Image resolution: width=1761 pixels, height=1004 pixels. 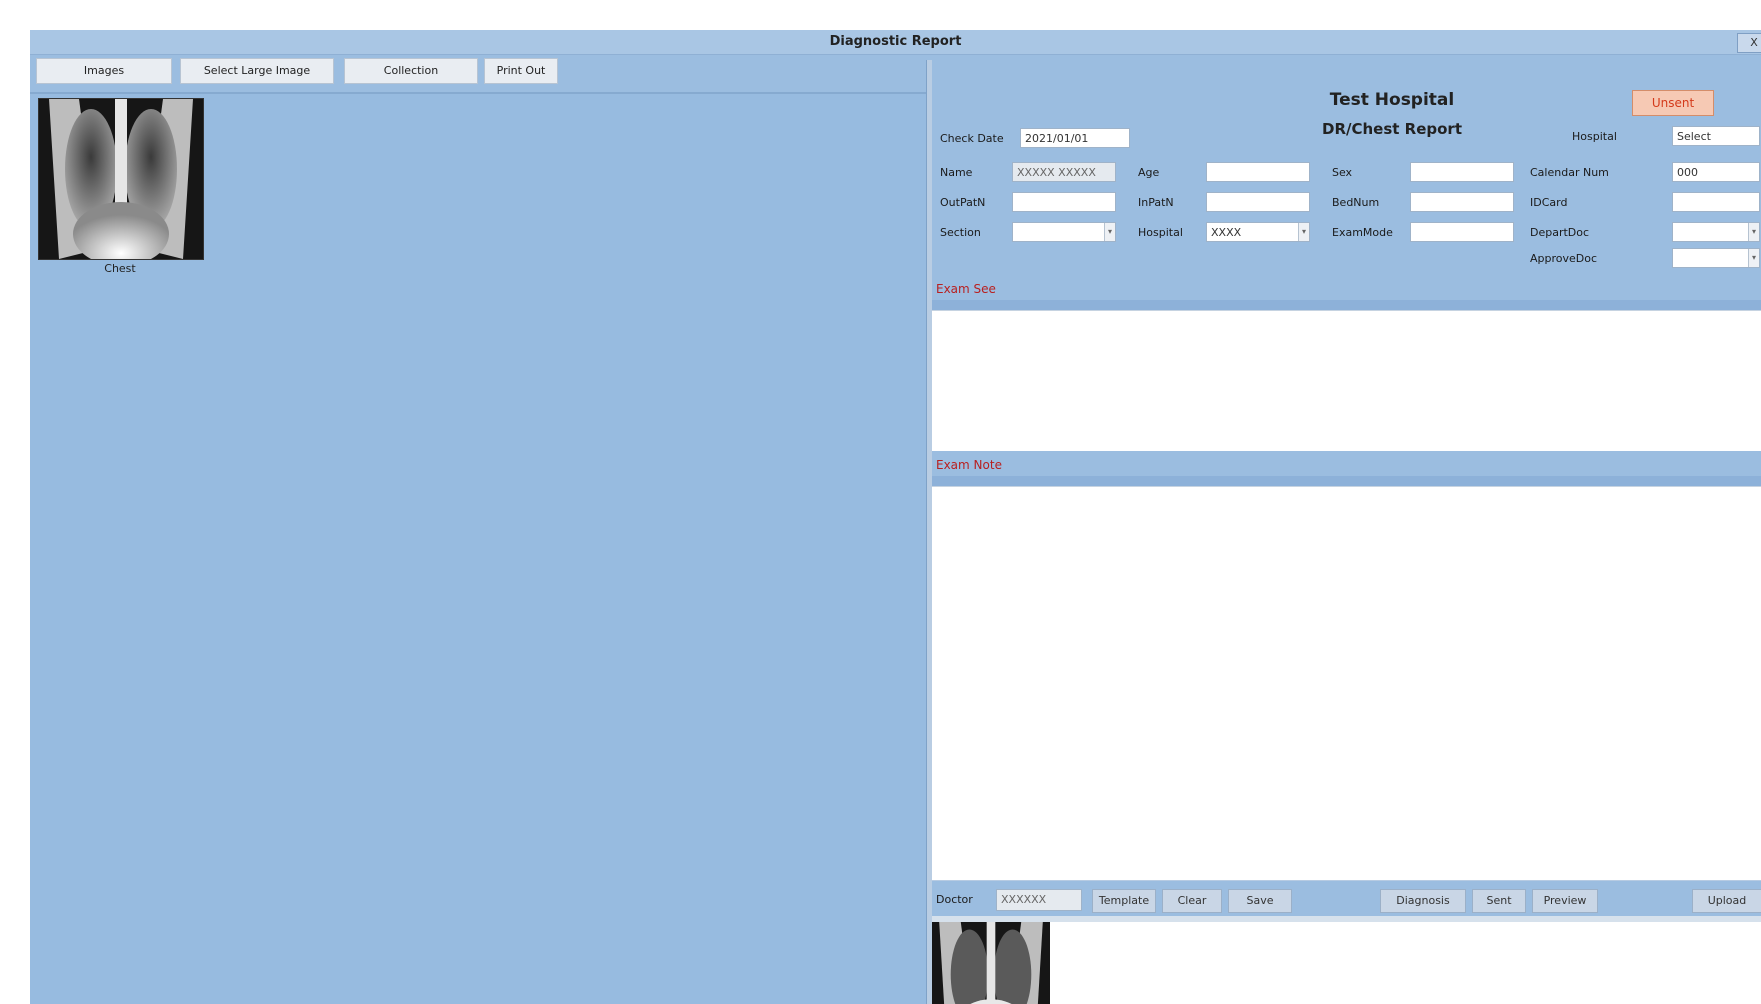 I want to click on bed-num-label: BedNum, so click(x=1356, y=202).